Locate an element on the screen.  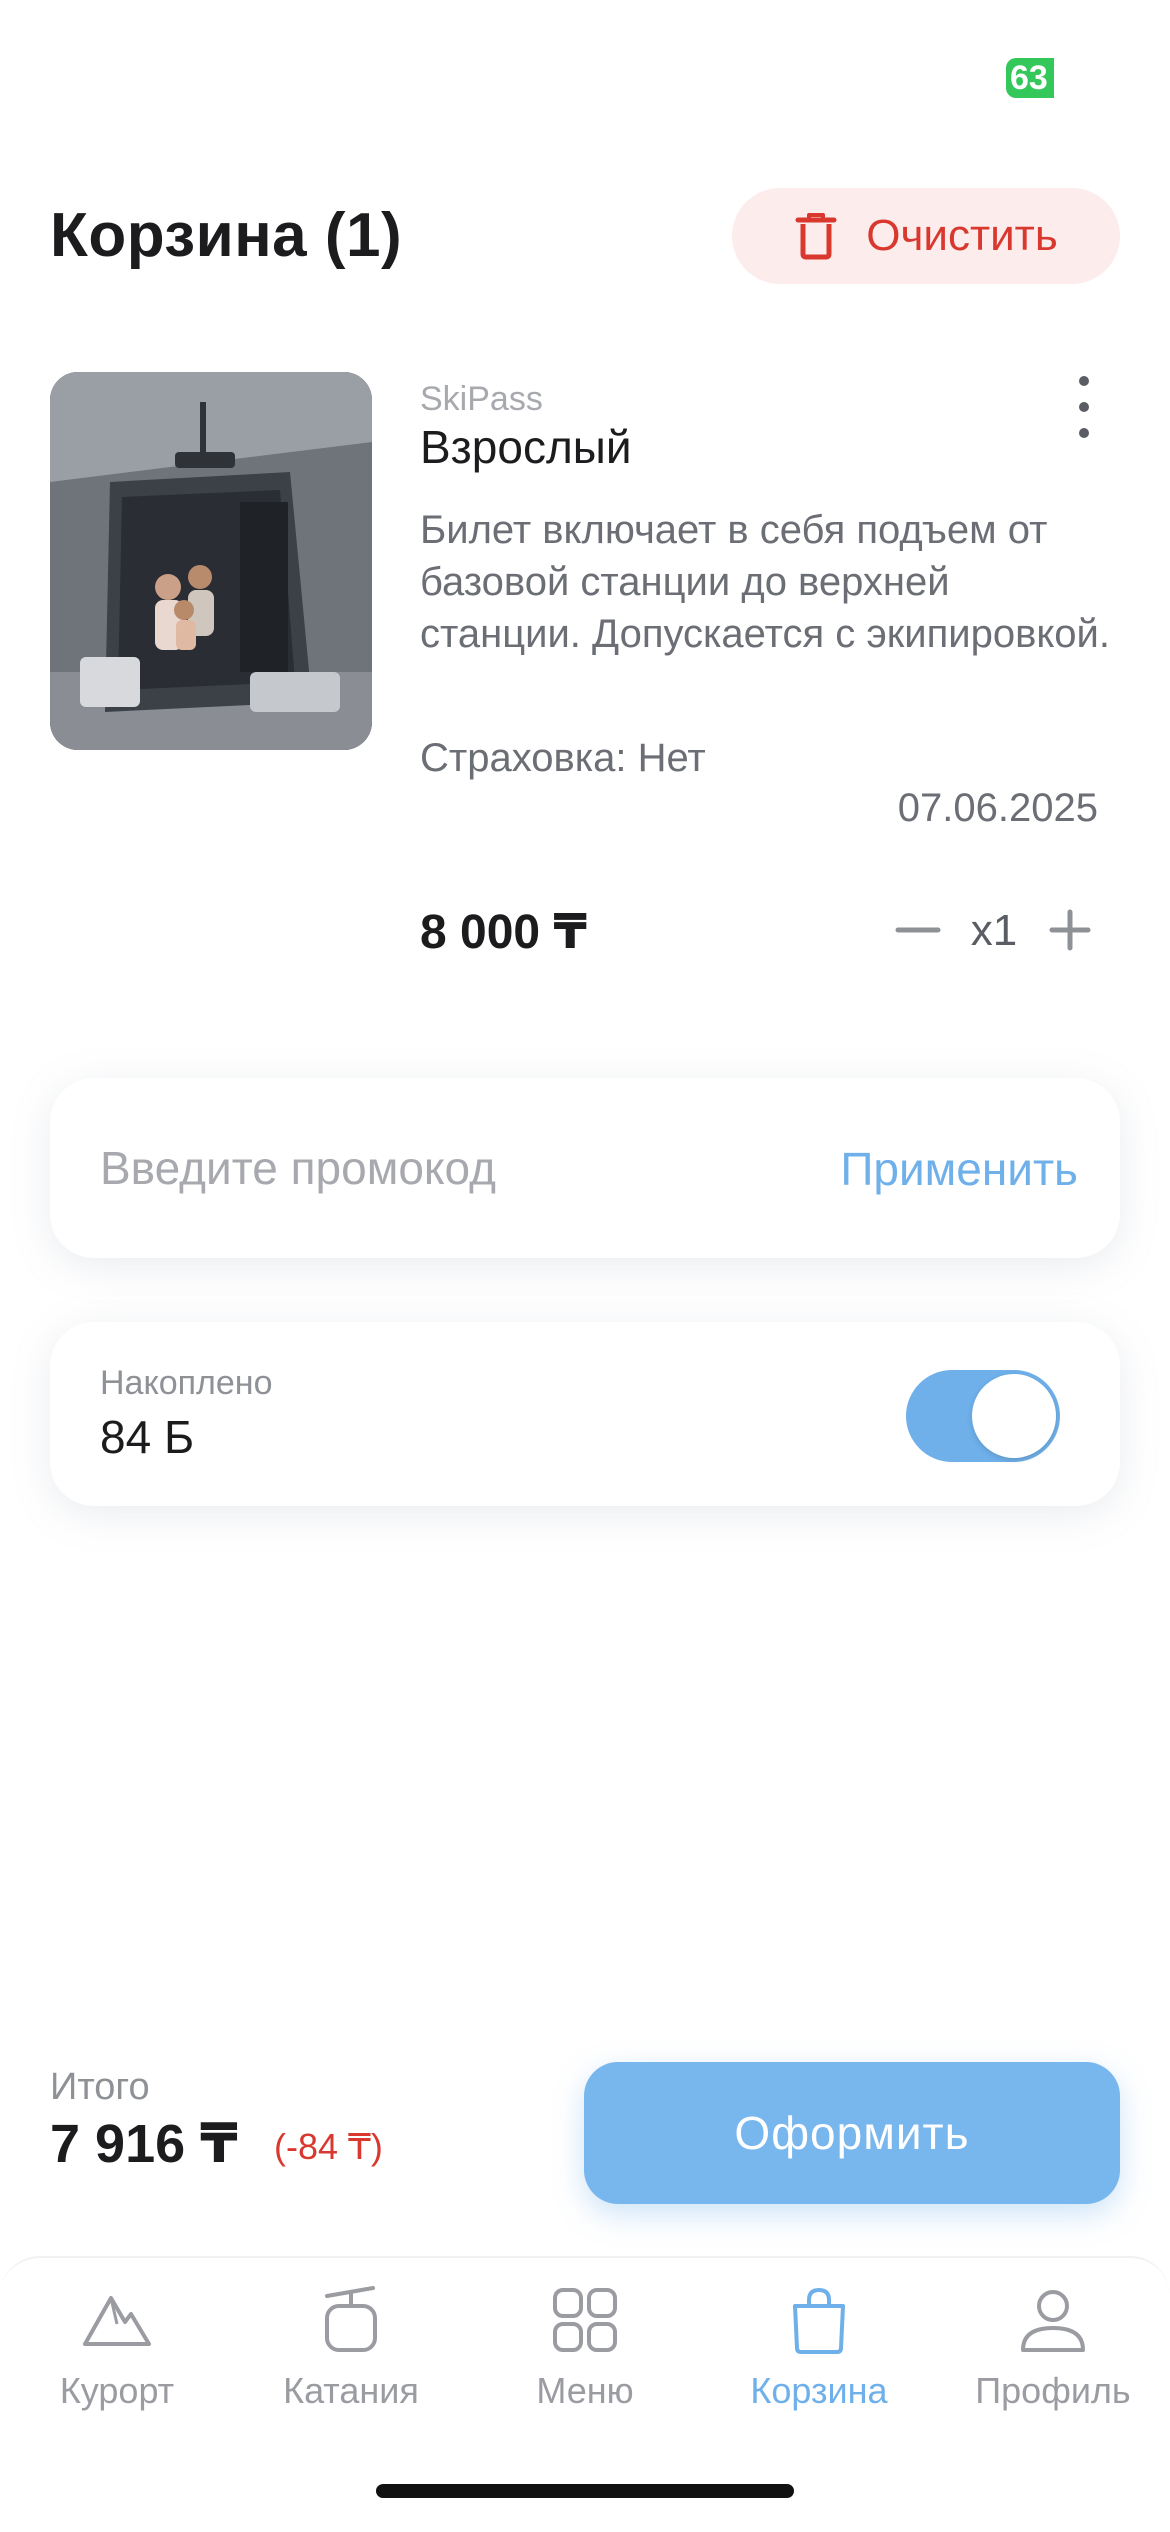
minus-icon is located at coordinates (918, 930).